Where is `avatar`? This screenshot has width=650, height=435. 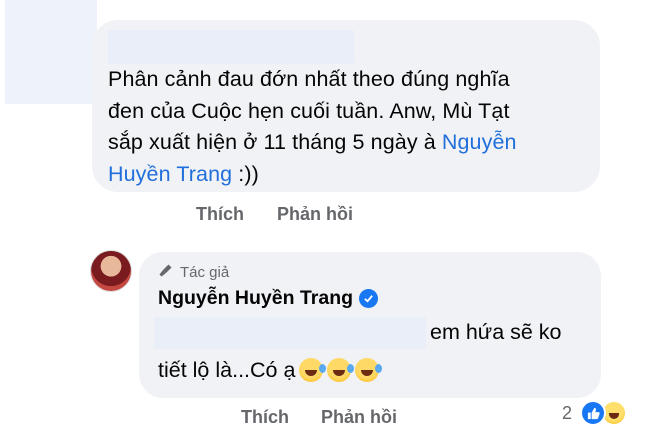
avatar is located at coordinates (111, 271).